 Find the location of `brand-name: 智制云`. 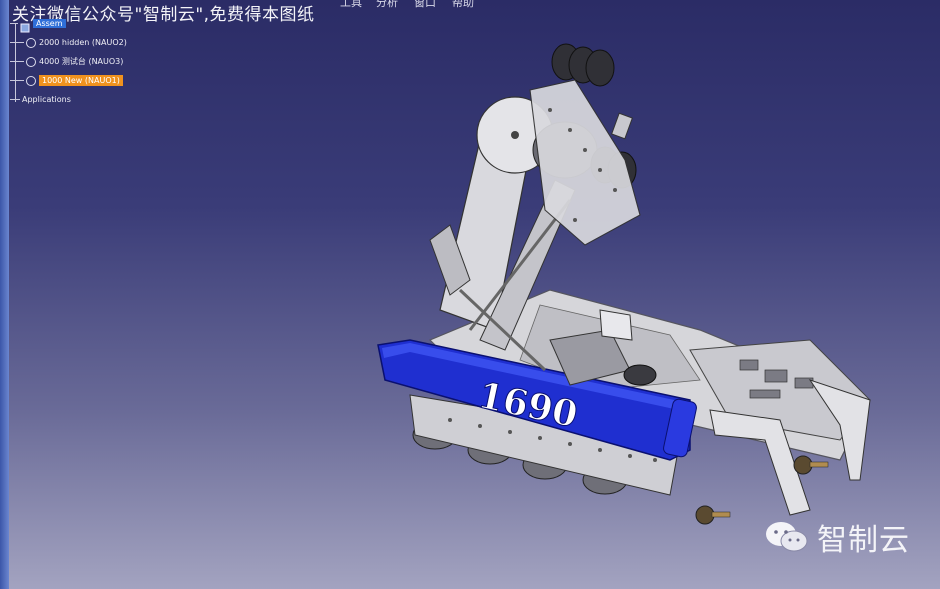

brand-name: 智制云 is located at coordinates (863, 540).